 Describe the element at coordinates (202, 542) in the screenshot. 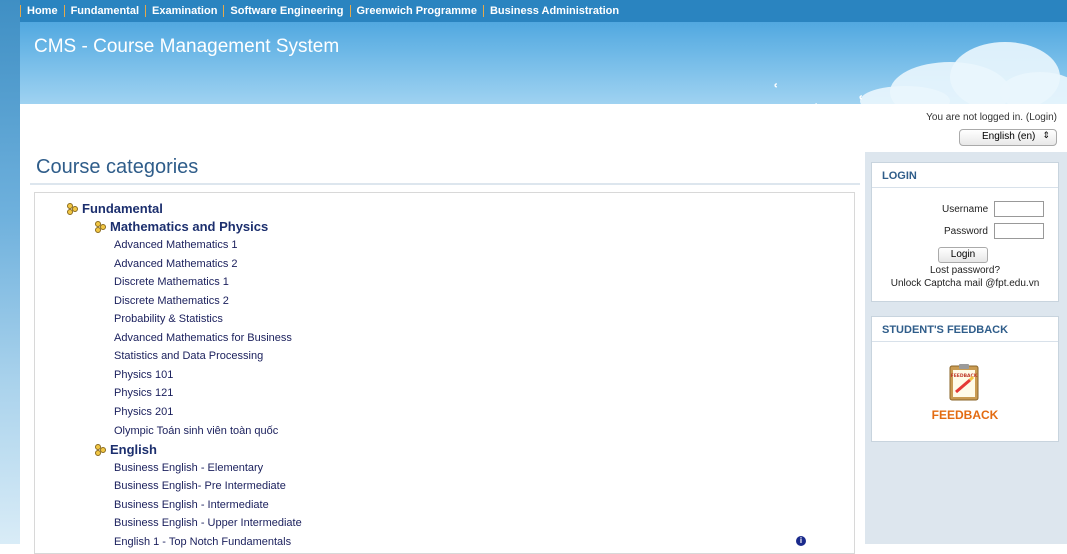

I see `course-link: English 1 - Top Notch Fundamentals` at that location.